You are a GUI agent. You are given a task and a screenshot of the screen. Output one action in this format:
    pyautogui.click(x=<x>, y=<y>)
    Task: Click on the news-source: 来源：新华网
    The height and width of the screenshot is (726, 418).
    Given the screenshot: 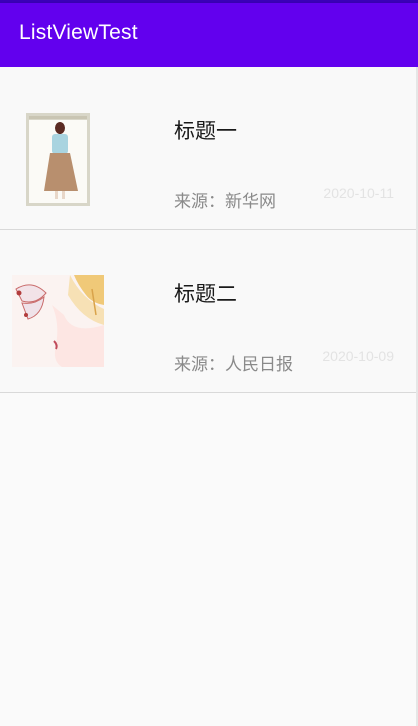 What is the action you would take?
    pyautogui.click(x=225, y=202)
    